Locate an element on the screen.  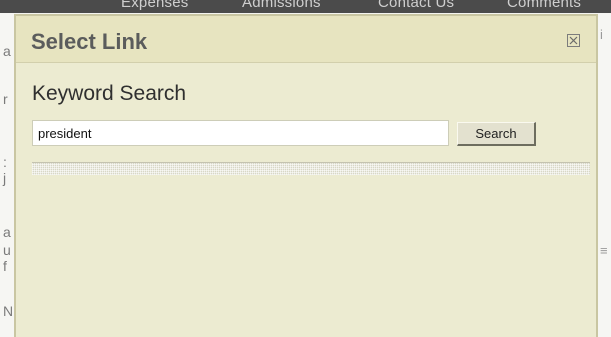
close-icon is located at coordinates (573, 40).